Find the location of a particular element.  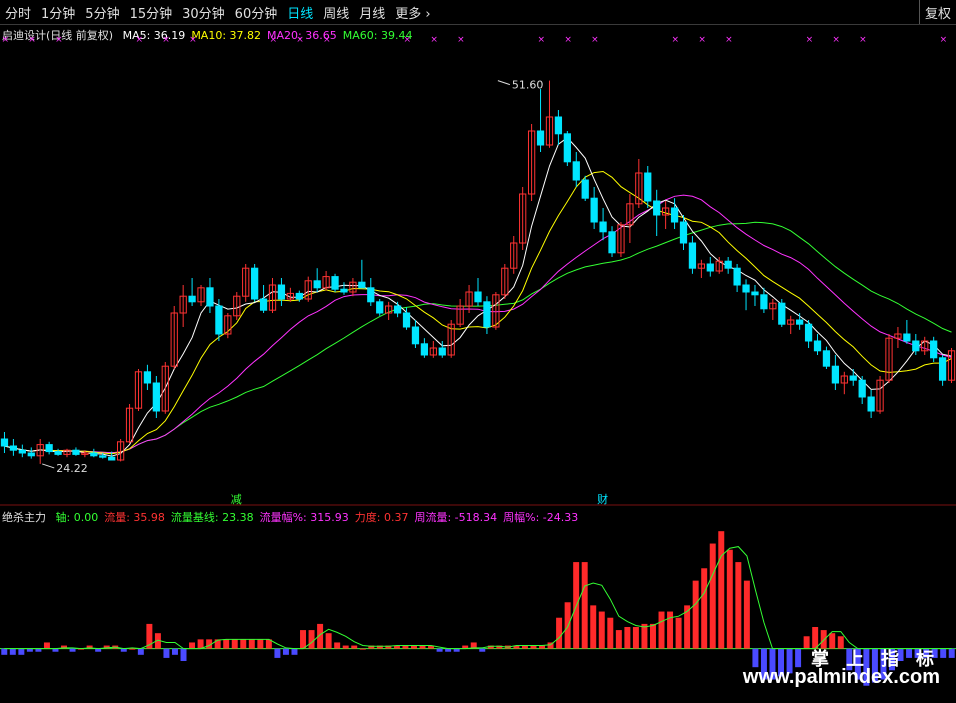

tab-1: 1分钟 is located at coordinates (58, 12).